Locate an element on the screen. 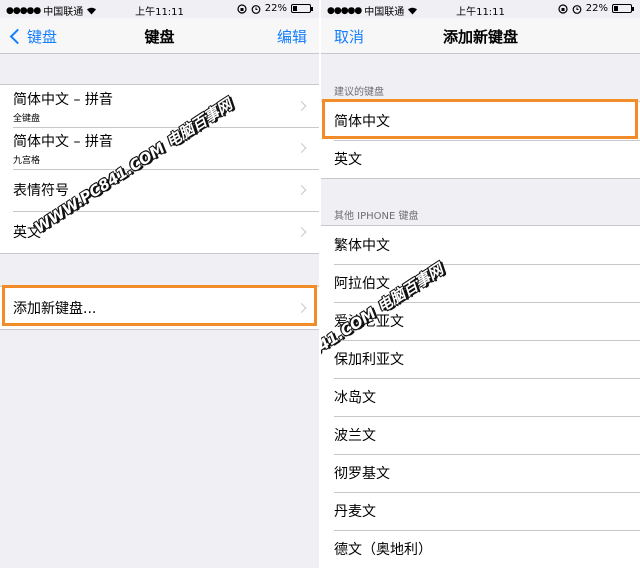 This screenshot has height=568, width=640. list-item: 简体中文 – 拼音 全键盘 is located at coordinates (159, 106).